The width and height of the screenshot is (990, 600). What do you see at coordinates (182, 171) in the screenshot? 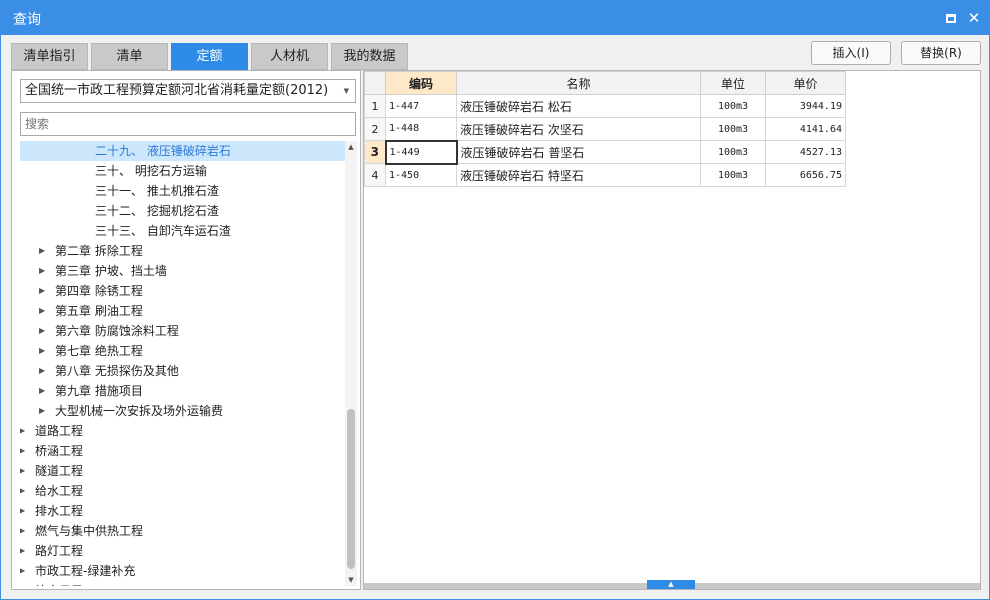
I see `tree-item: 三十、 明挖石方运输` at bounding box center [182, 171].